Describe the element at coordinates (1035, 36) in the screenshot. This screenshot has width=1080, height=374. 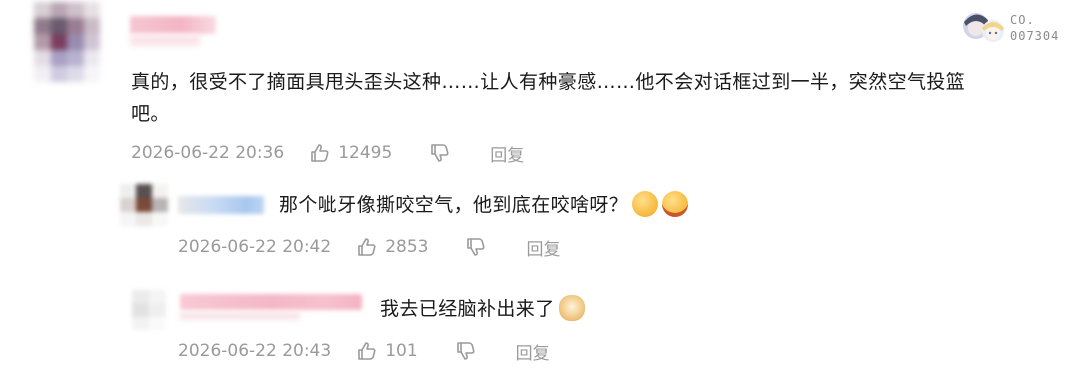
I see `watermark-line2: 007304` at that location.